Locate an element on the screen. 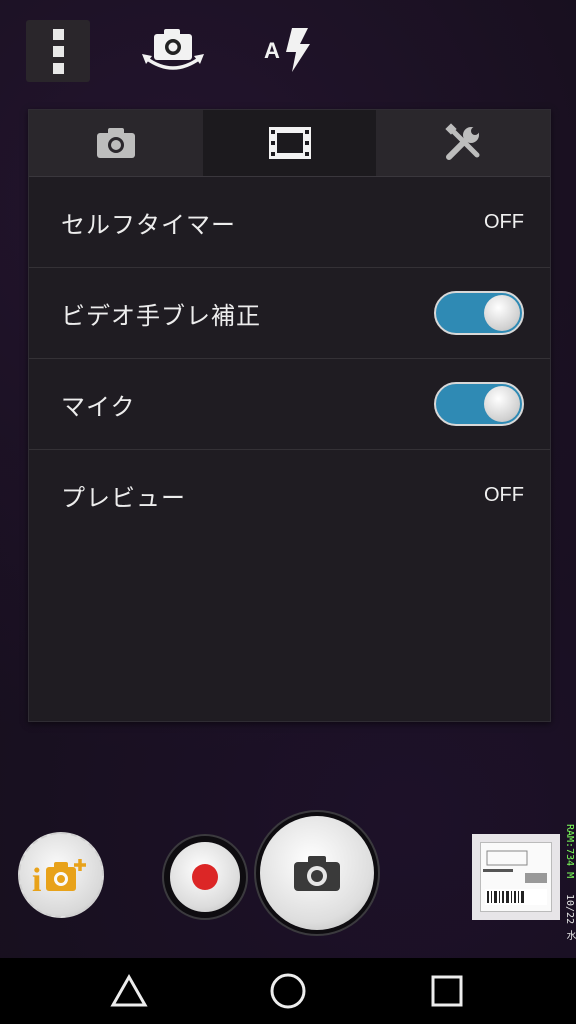  microphone-row: マイク is located at coordinates (289, 404).